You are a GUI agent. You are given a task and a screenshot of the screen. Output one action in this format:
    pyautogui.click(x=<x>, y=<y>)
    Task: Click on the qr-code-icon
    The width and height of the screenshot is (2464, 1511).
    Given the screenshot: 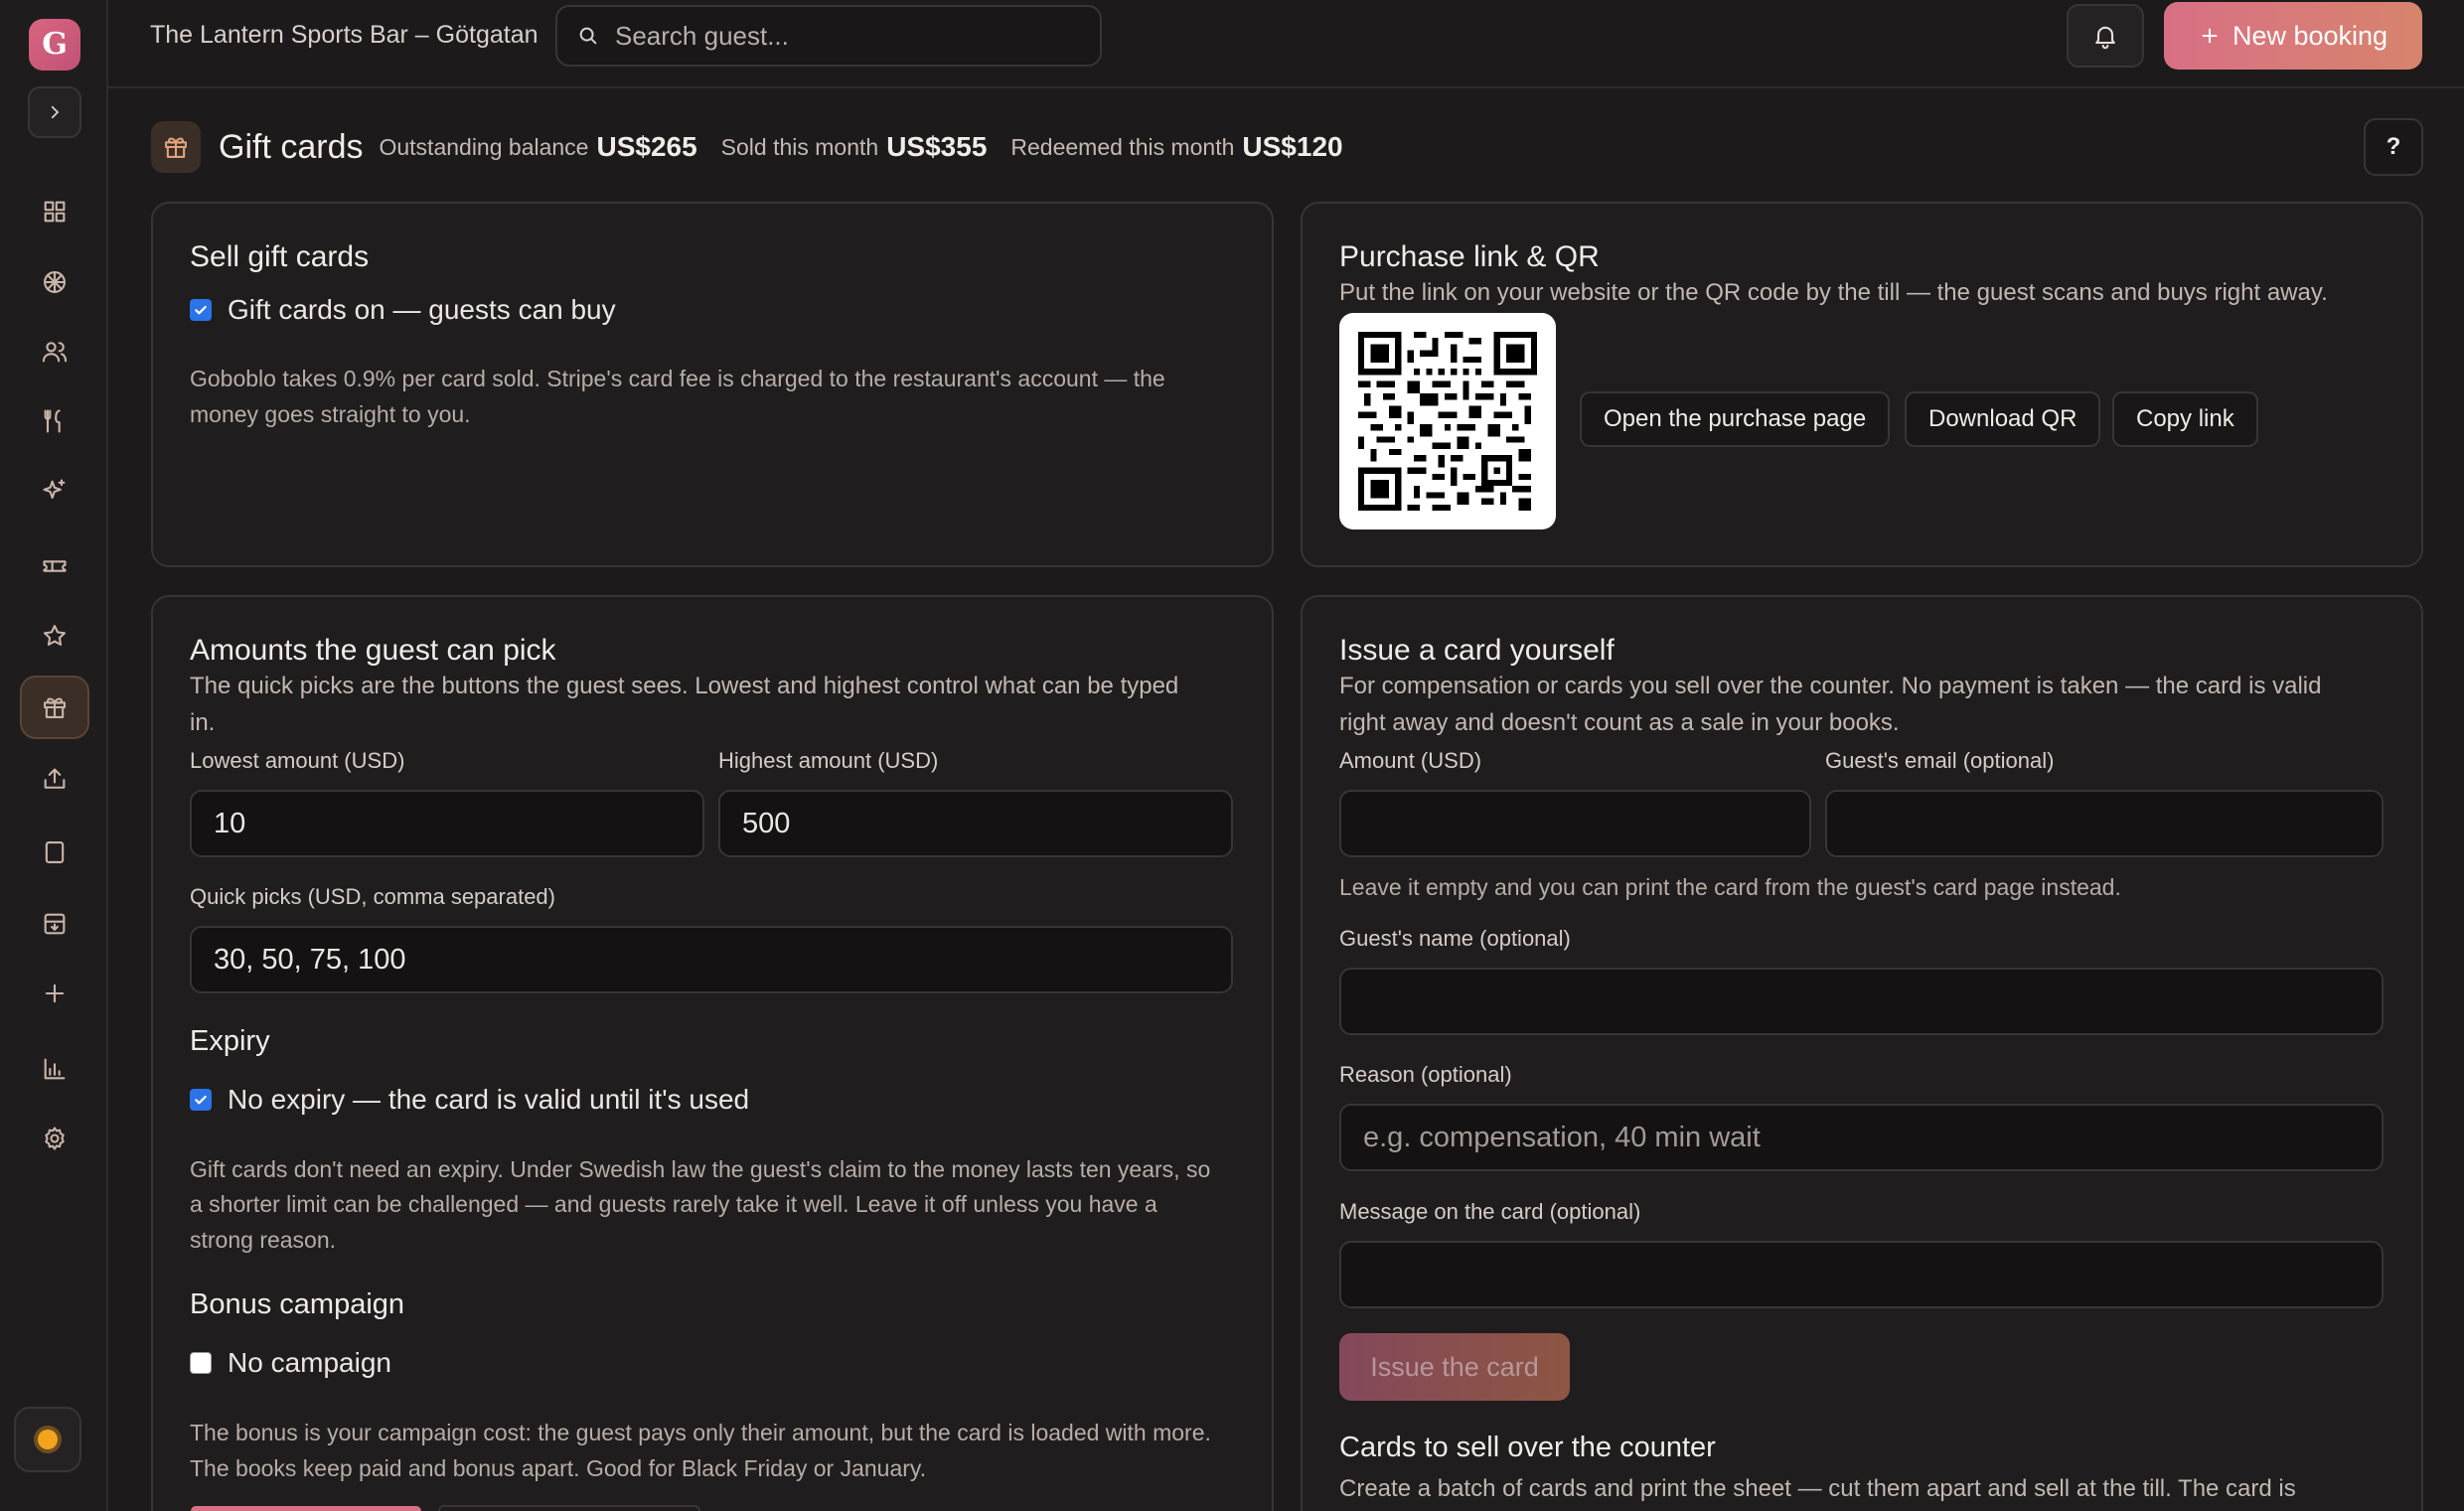 What is the action you would take?
    pyautogui.click(x=1447, y=422)
    